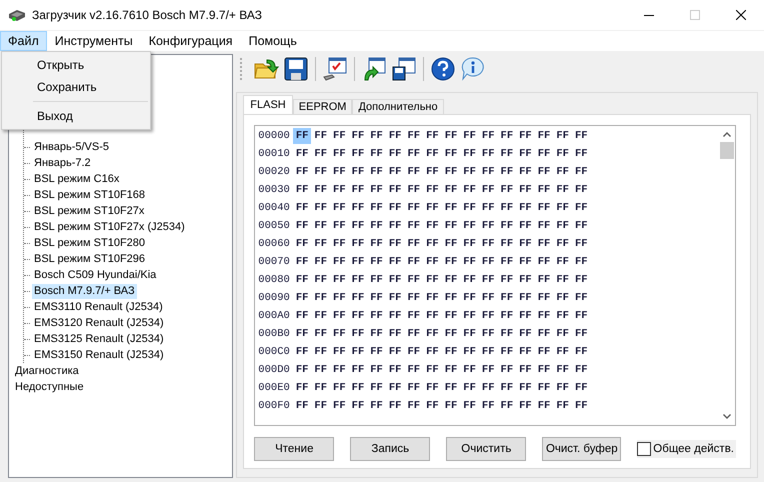 This screenshot has height=482, width=764. What do you see at coordinates (644, 449) in the screenshot?
I see `checkbox` at bounding box center [644, 449].